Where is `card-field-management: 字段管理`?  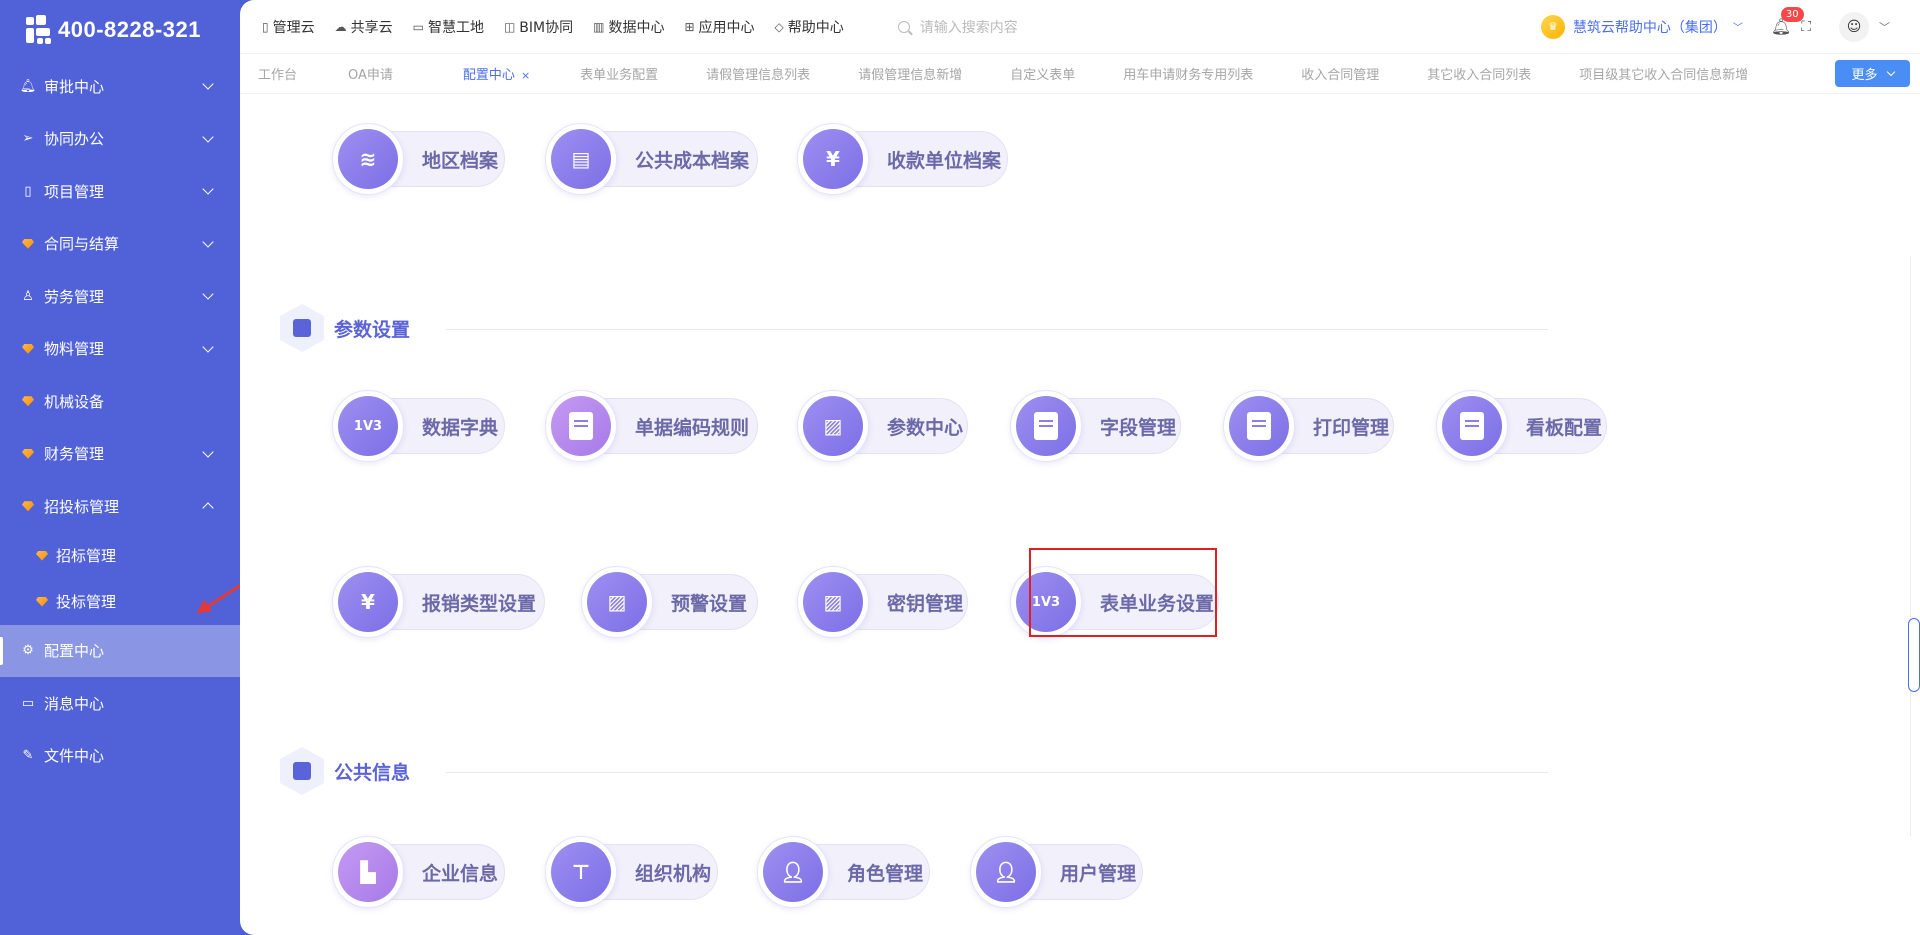 card-field-management: 字段管理 is located at coordinates (1095, 426).